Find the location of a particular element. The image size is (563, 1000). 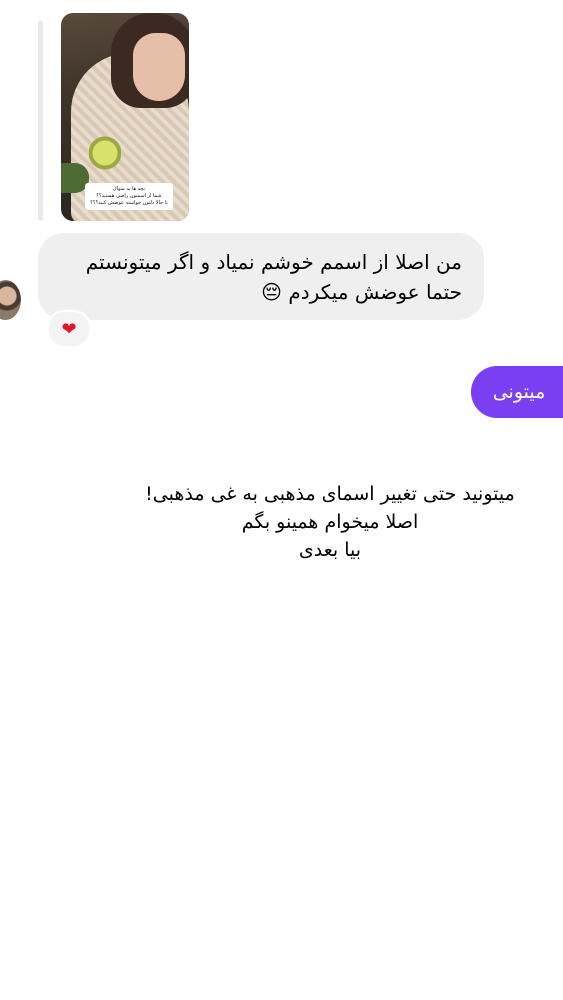

story-caption-line: شما از اسمتون راضی هستید؟؟ is located at coordinates (129, 196).